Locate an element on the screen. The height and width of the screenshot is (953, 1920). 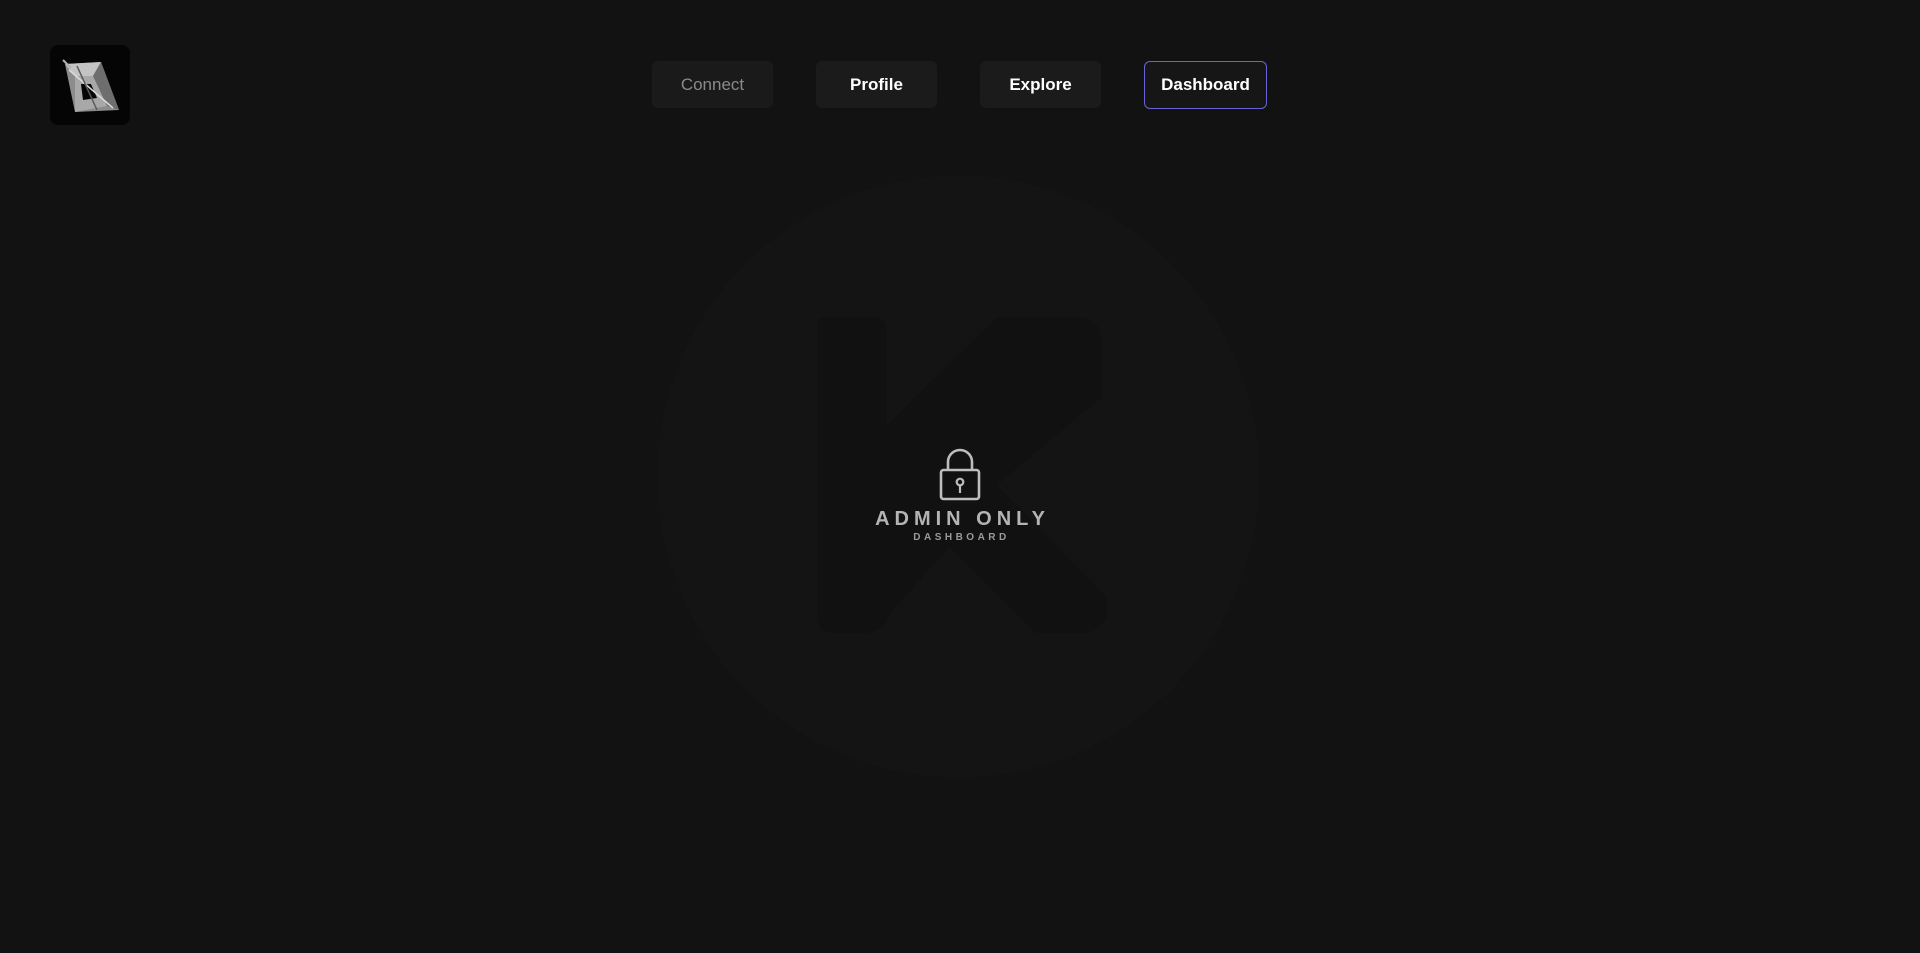
triangle-logo-icon is located at coordinates (90, 85).